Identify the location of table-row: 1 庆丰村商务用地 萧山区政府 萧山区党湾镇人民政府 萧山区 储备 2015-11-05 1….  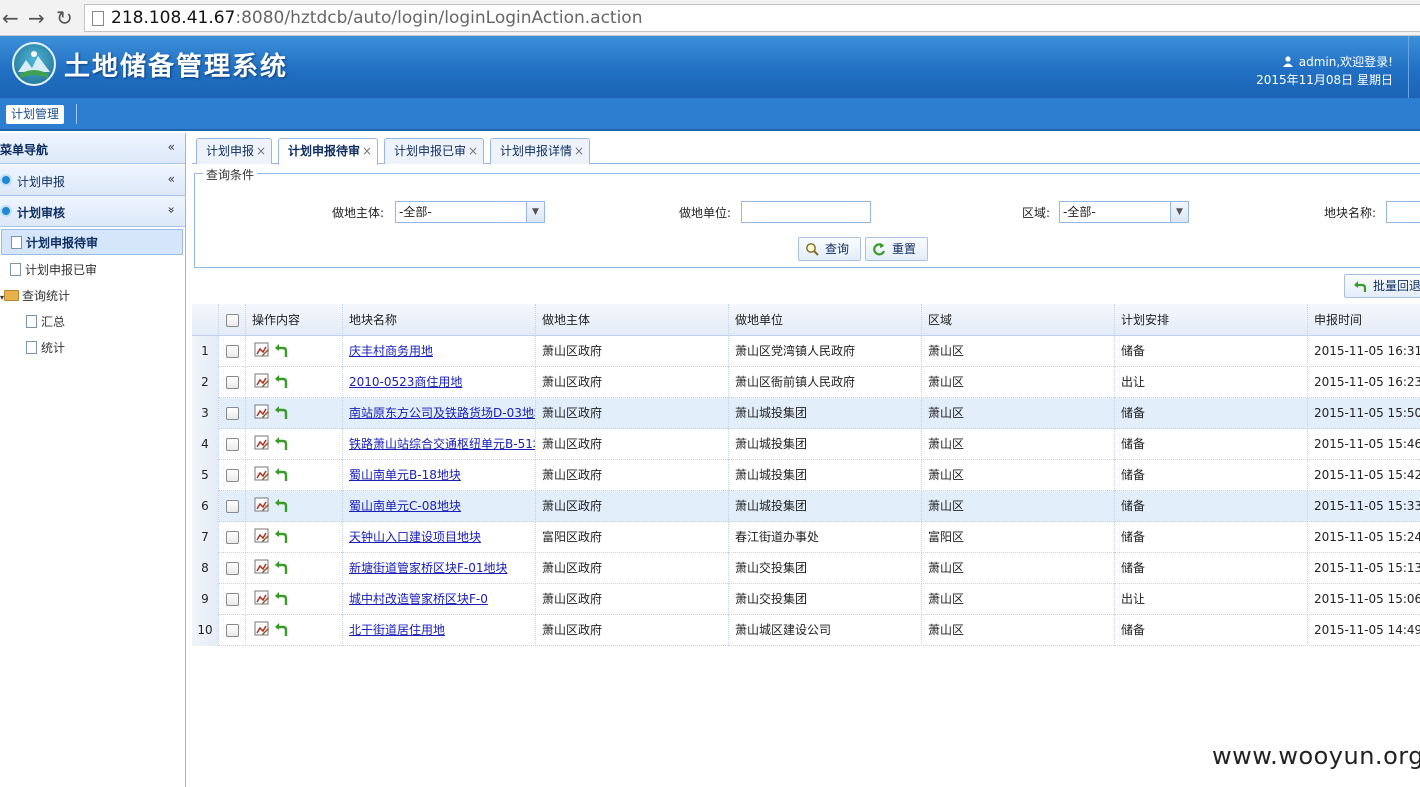
(806, 351).